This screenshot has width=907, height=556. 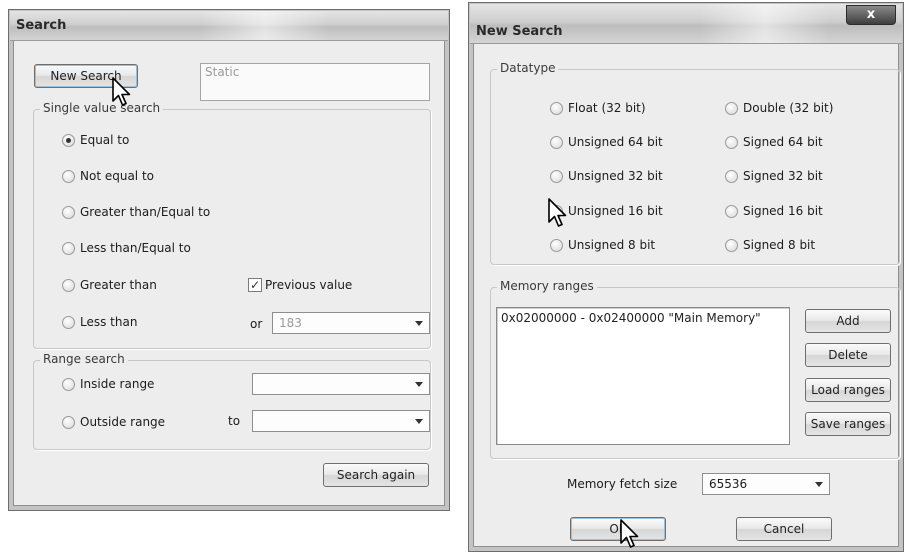 I want to click on datatype-legend: Datatype, so click(x=528, y=68).